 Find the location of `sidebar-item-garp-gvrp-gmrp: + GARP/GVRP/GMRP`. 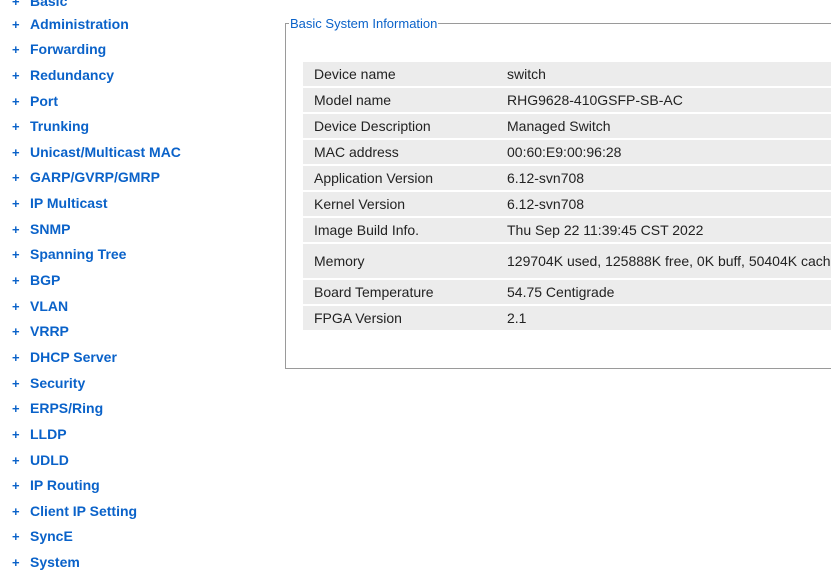

sidebar-item-garp-gvrp-gmrp: + GARP/GVRP/GMRP is located at coordinates (135, 178).